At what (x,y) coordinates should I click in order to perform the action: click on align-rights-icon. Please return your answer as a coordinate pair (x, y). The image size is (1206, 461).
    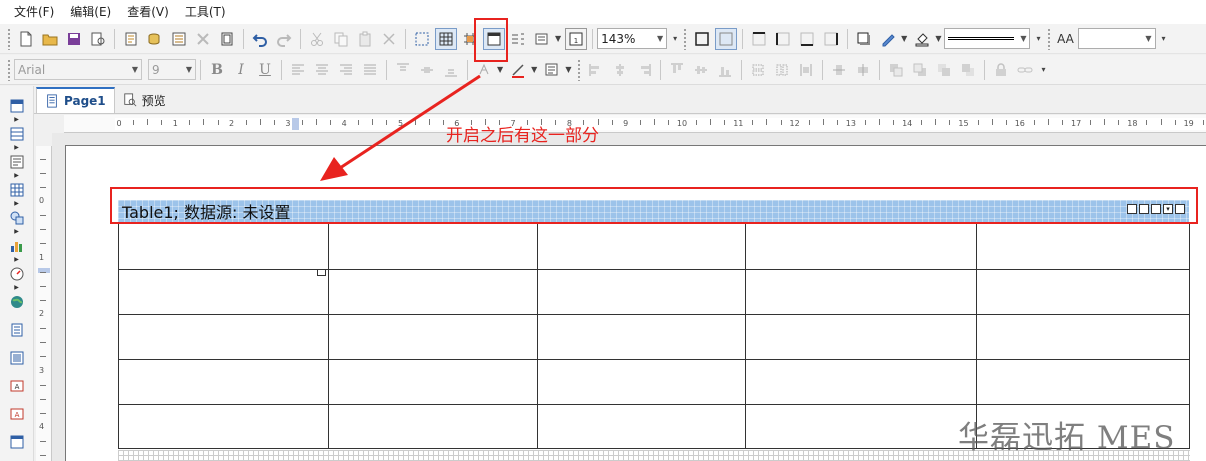
    Looking at the image, I should click on (644, 70).